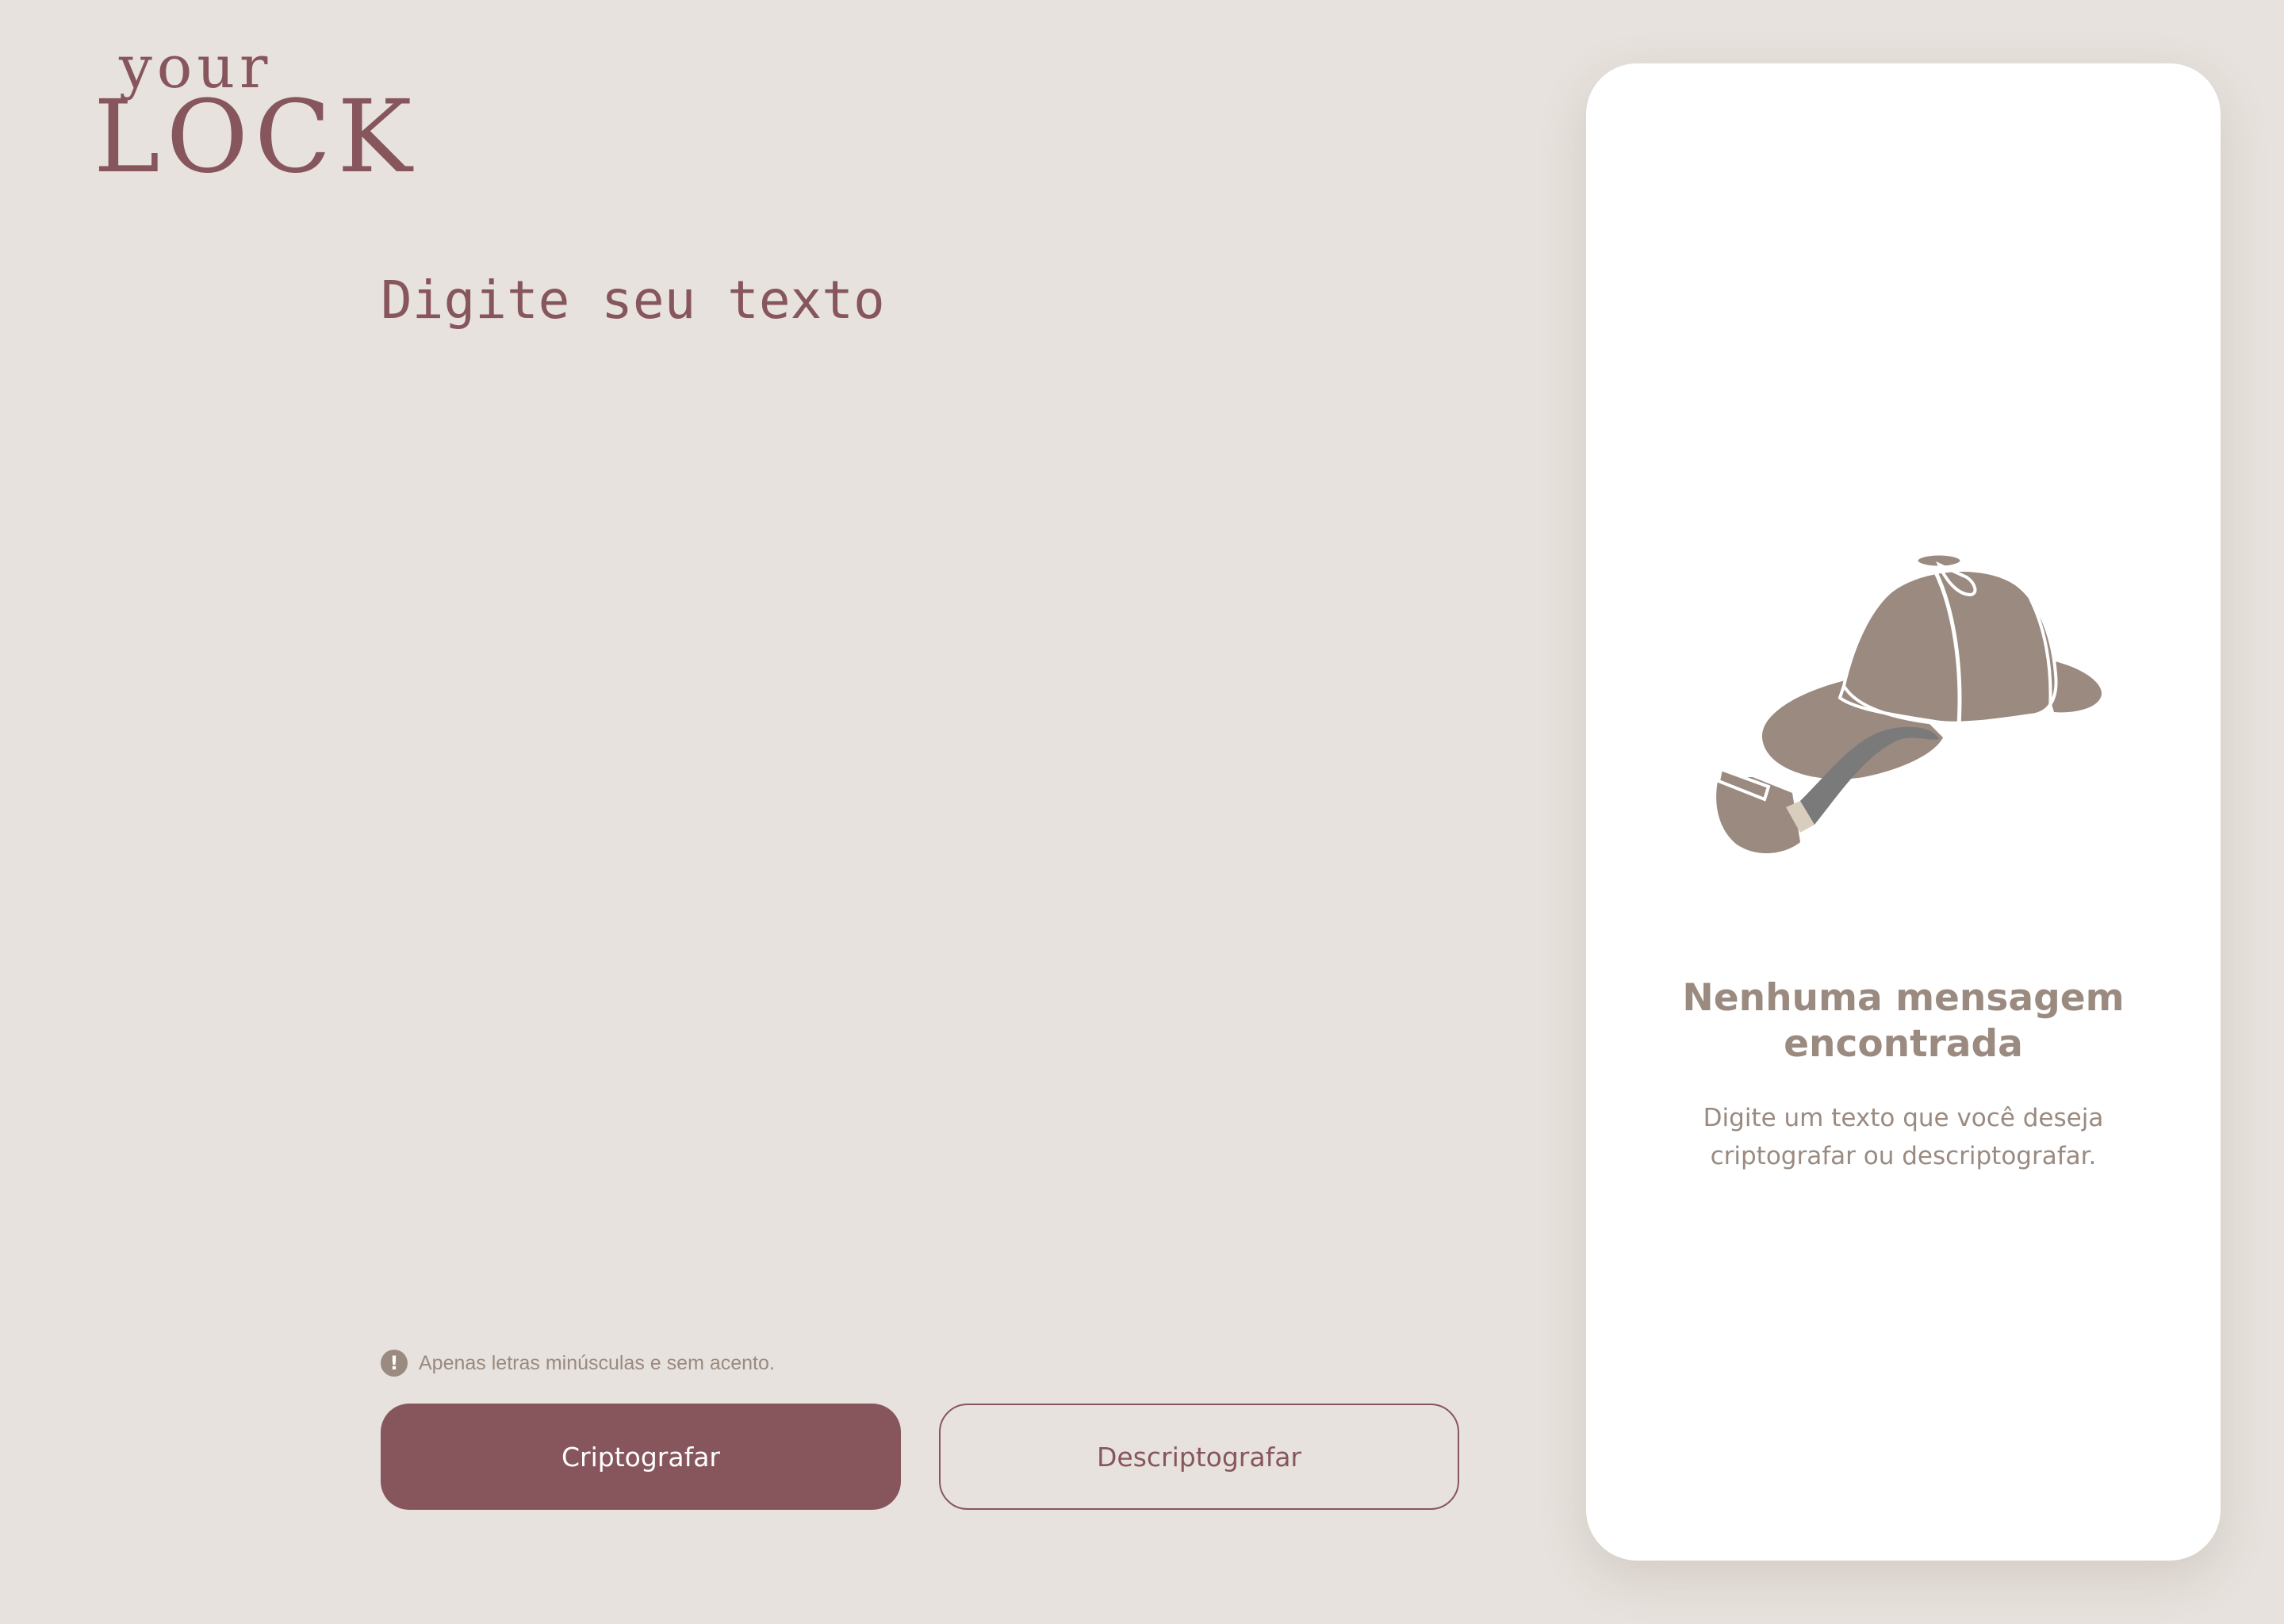 This screenshot has width=2284, height=1624. Describe the element at coordinates (256, 137) in the screenshot. I see `logo-lock-text: LOCK` at that location.